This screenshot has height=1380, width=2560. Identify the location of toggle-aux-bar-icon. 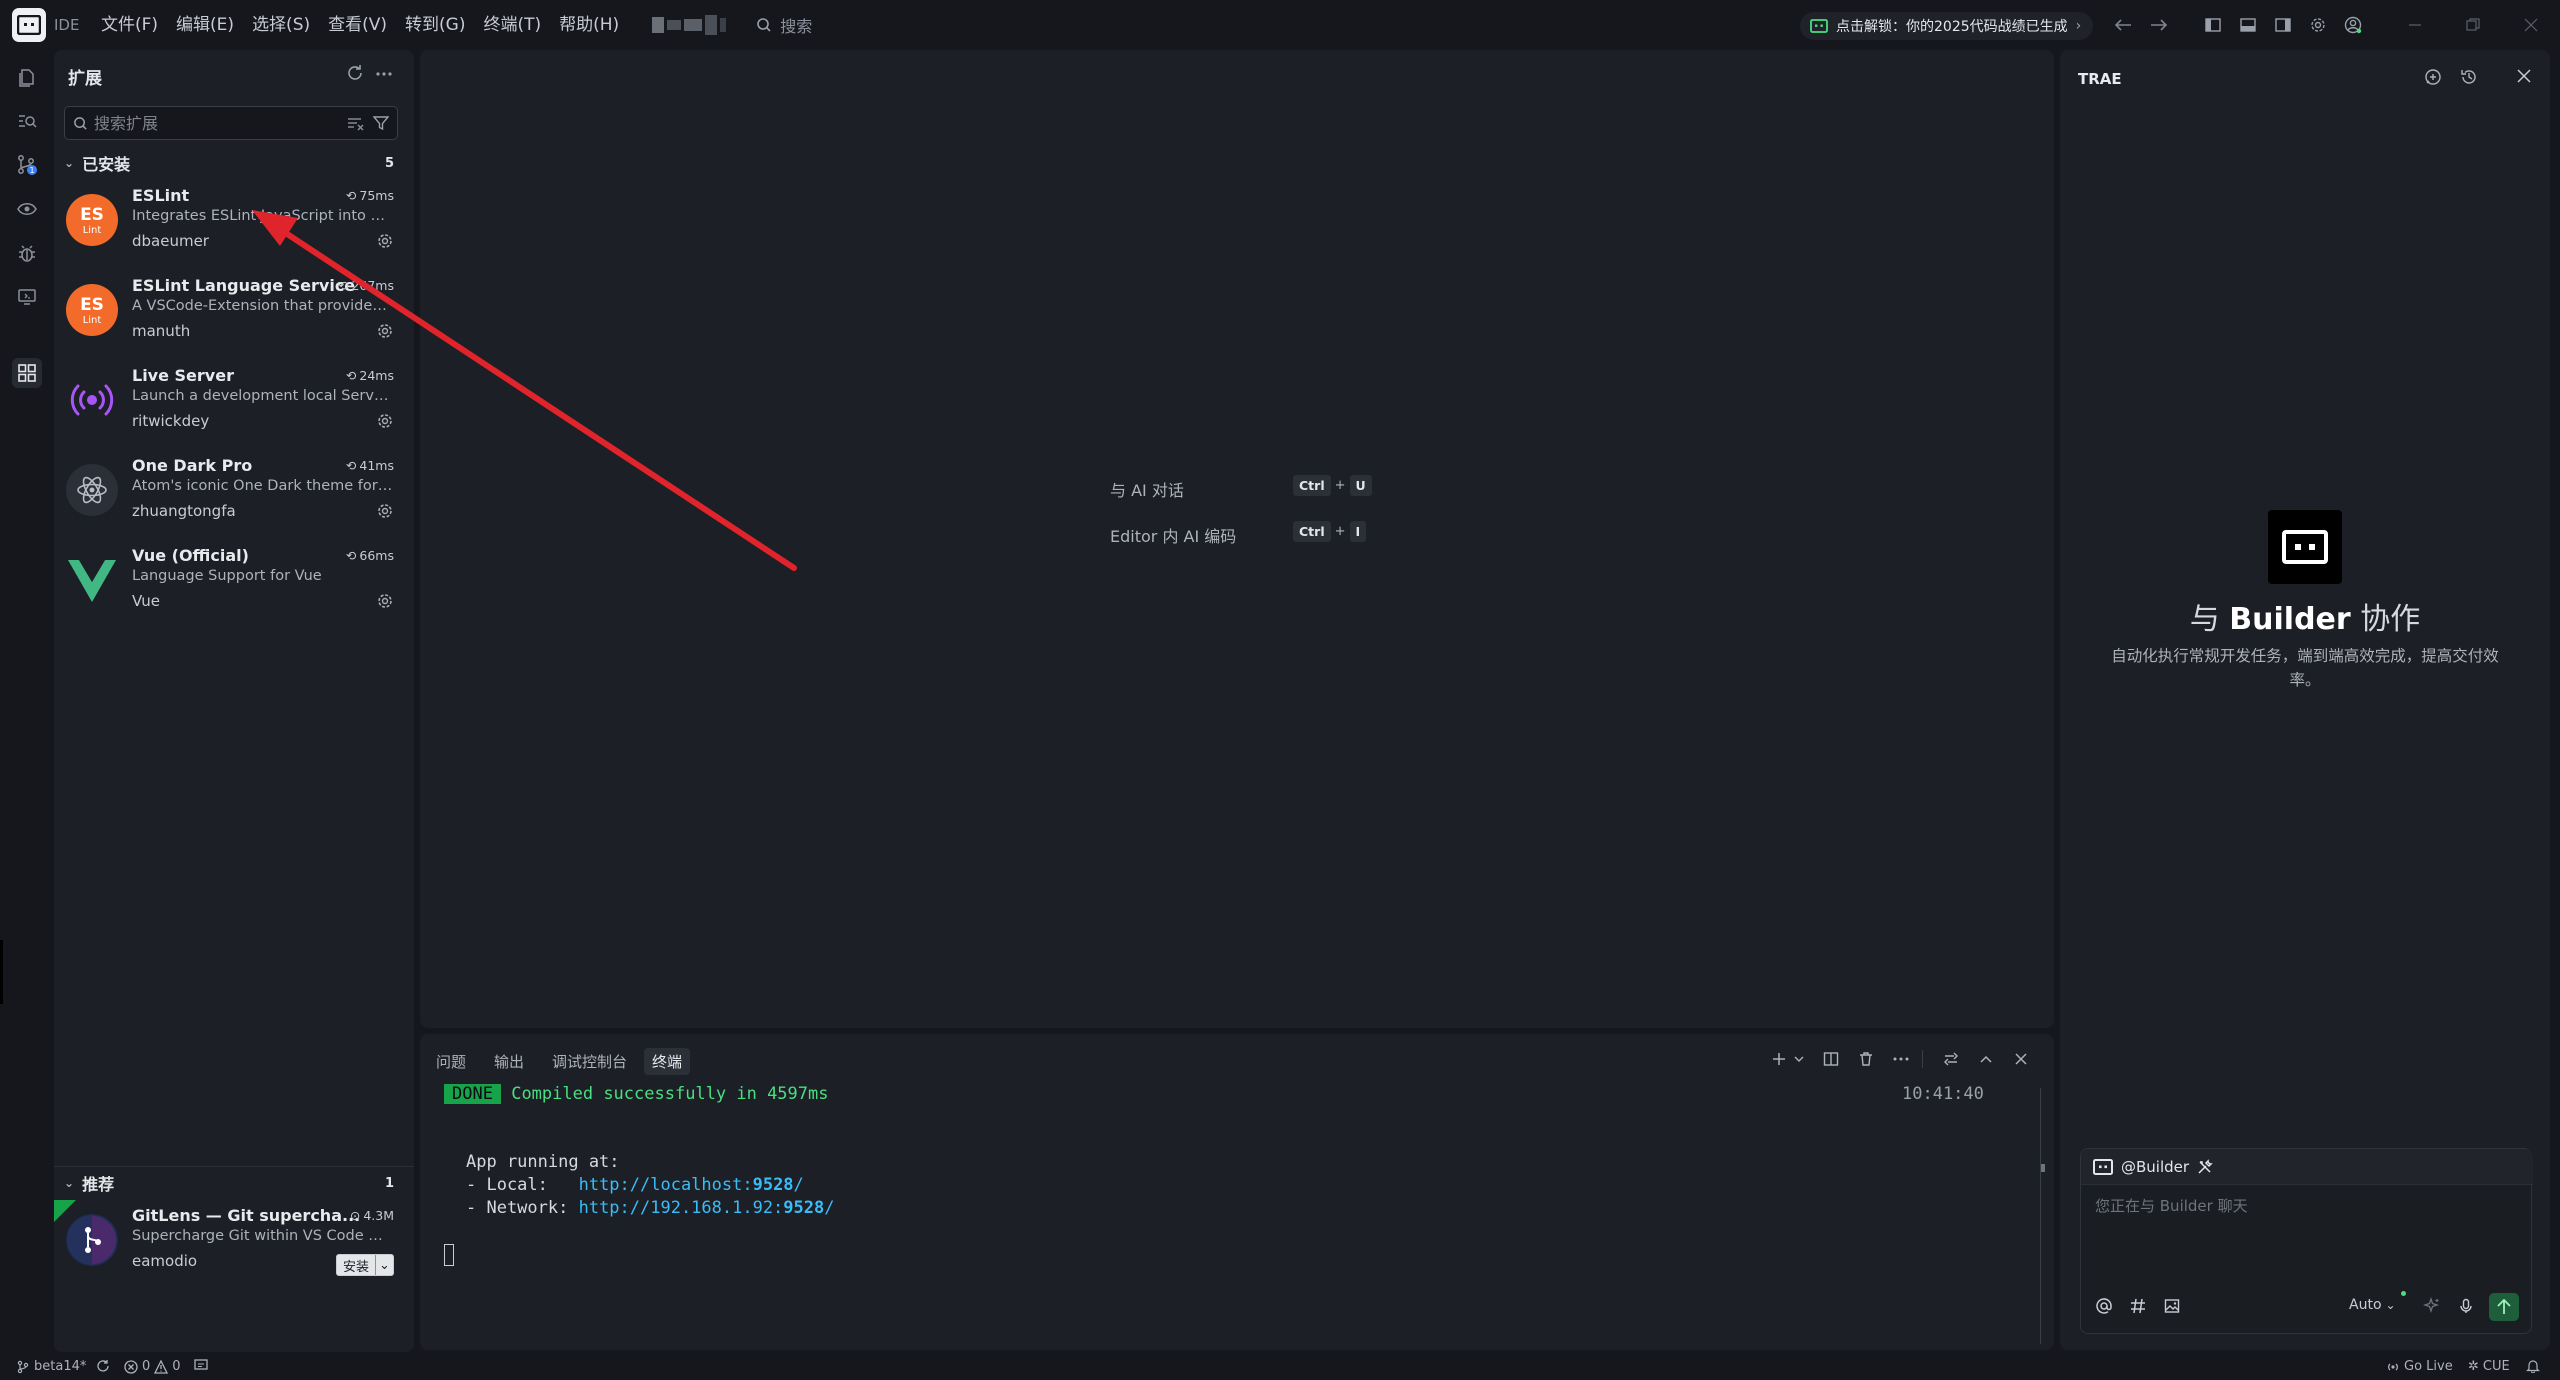
(2283, 25).